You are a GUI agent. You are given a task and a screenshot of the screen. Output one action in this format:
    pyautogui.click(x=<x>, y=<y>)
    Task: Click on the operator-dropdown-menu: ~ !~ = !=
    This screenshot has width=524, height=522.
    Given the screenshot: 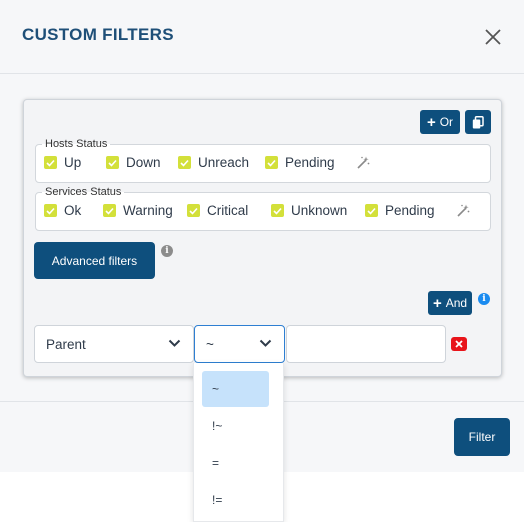 What is the action you would take?
    pyautogui.click(x=238, y=442)
    